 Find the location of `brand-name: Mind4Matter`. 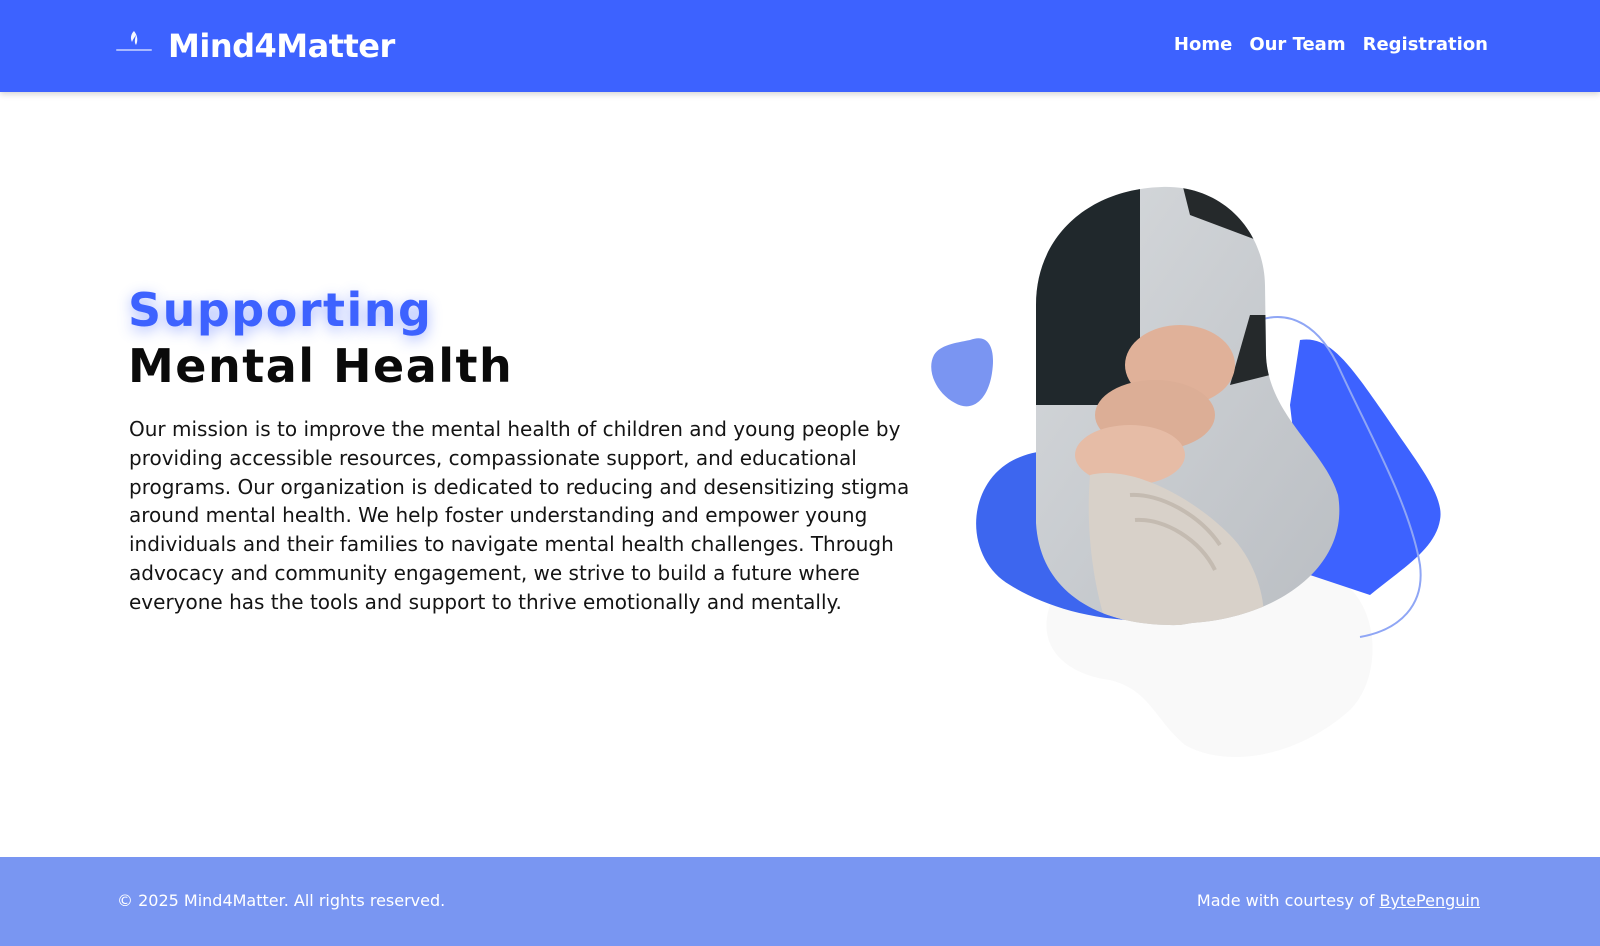

brand-name: Mind4Matter is located at coordinates (281, 46).